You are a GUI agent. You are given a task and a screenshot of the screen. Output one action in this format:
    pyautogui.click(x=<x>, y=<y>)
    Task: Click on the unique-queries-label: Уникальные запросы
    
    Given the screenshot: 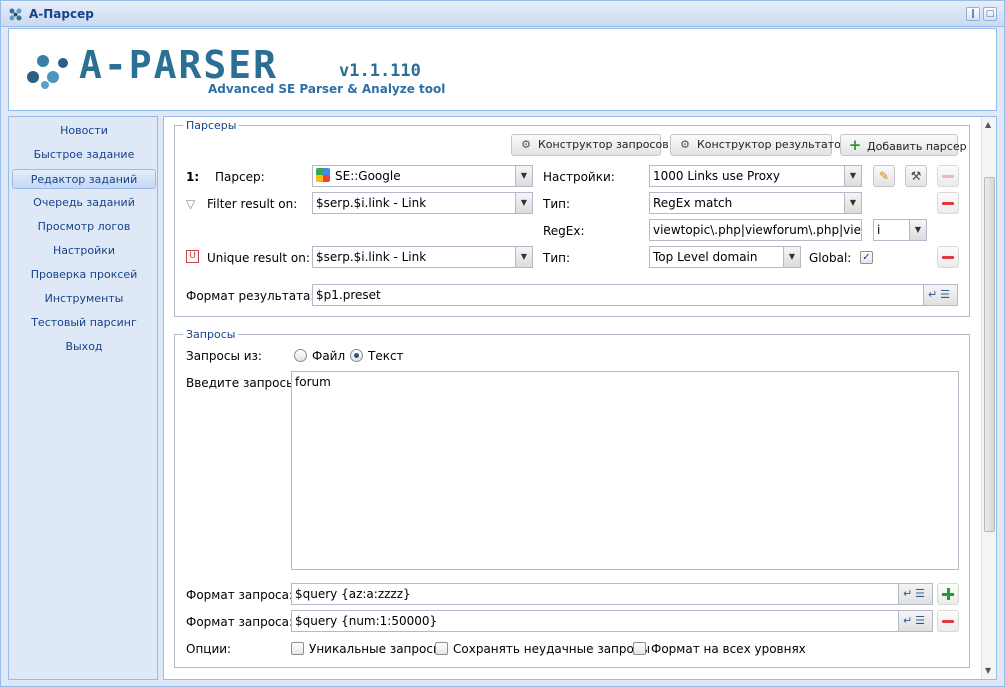 What is the action you would take?
    pyautogui.click(x=375, y=649)
    